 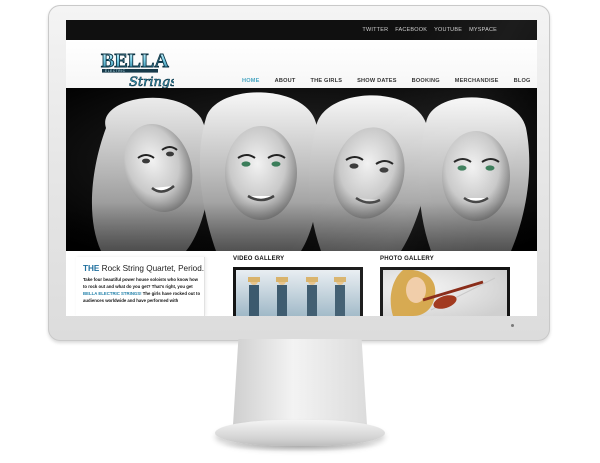 What do you see at coordinates (426, 81) in the screenshot?
I see `nav-item-booking: BOOKING` at bounding box center [426, 81].